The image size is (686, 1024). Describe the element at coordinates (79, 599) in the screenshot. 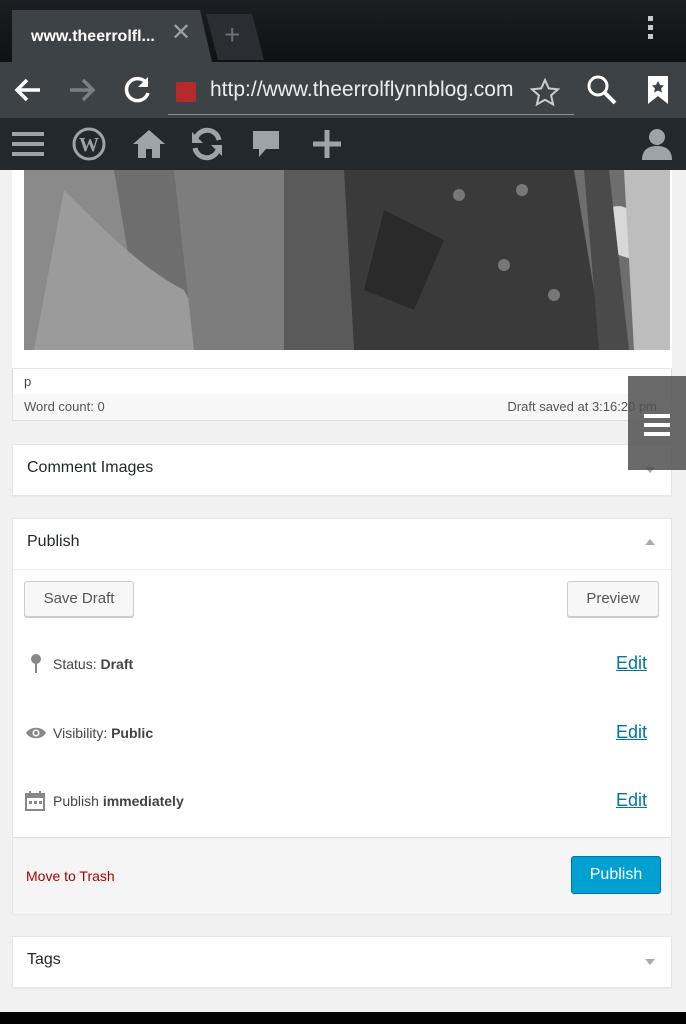

I see `save-draft-button: Save Draft` at that location.